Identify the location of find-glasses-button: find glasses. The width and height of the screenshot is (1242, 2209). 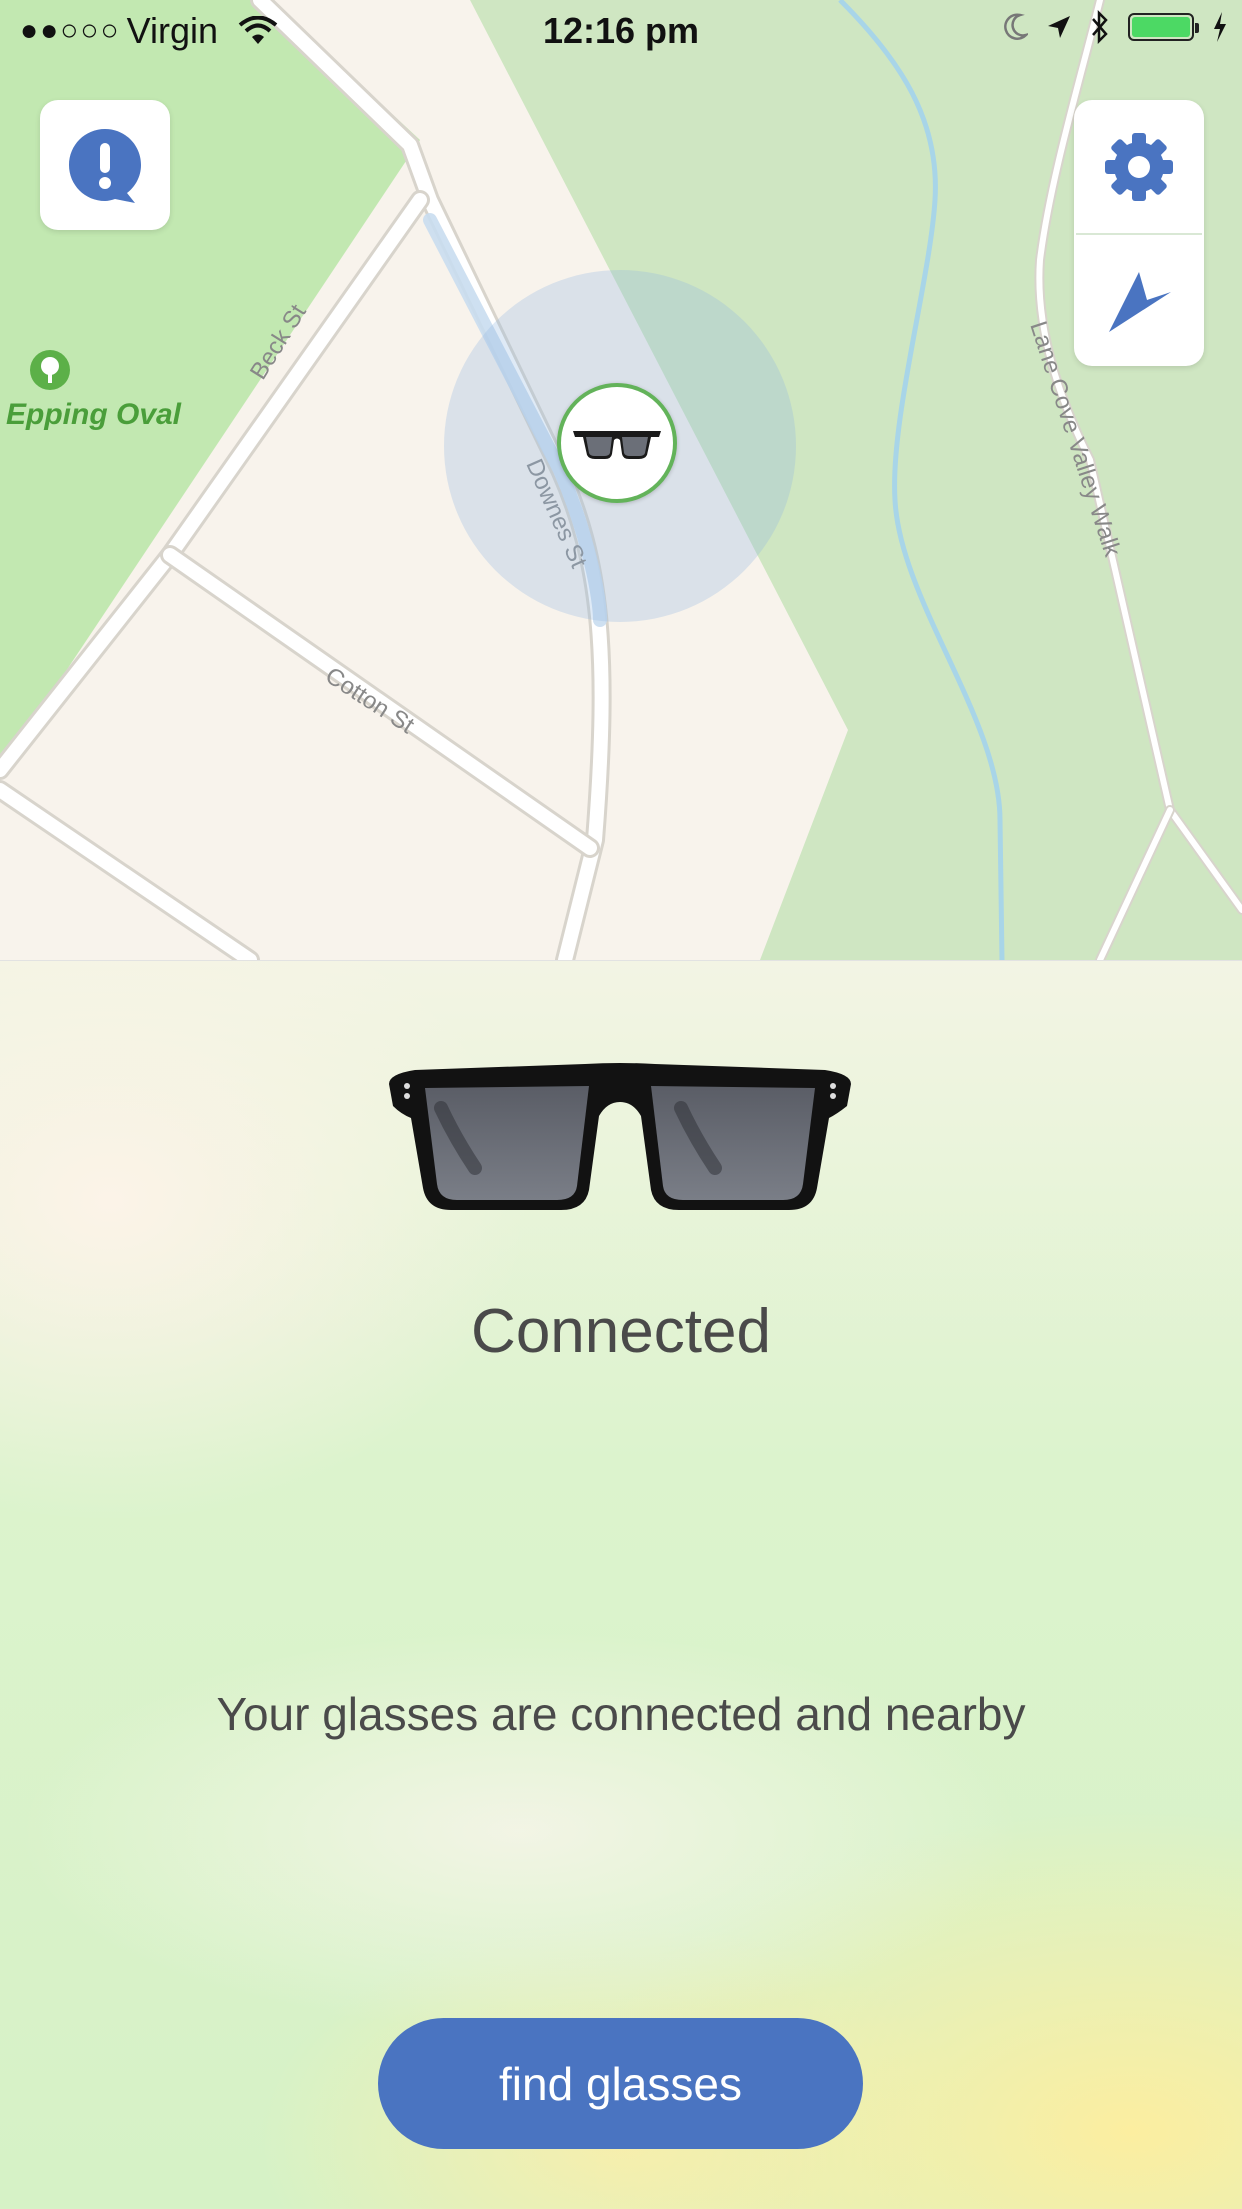
(620, 2083).